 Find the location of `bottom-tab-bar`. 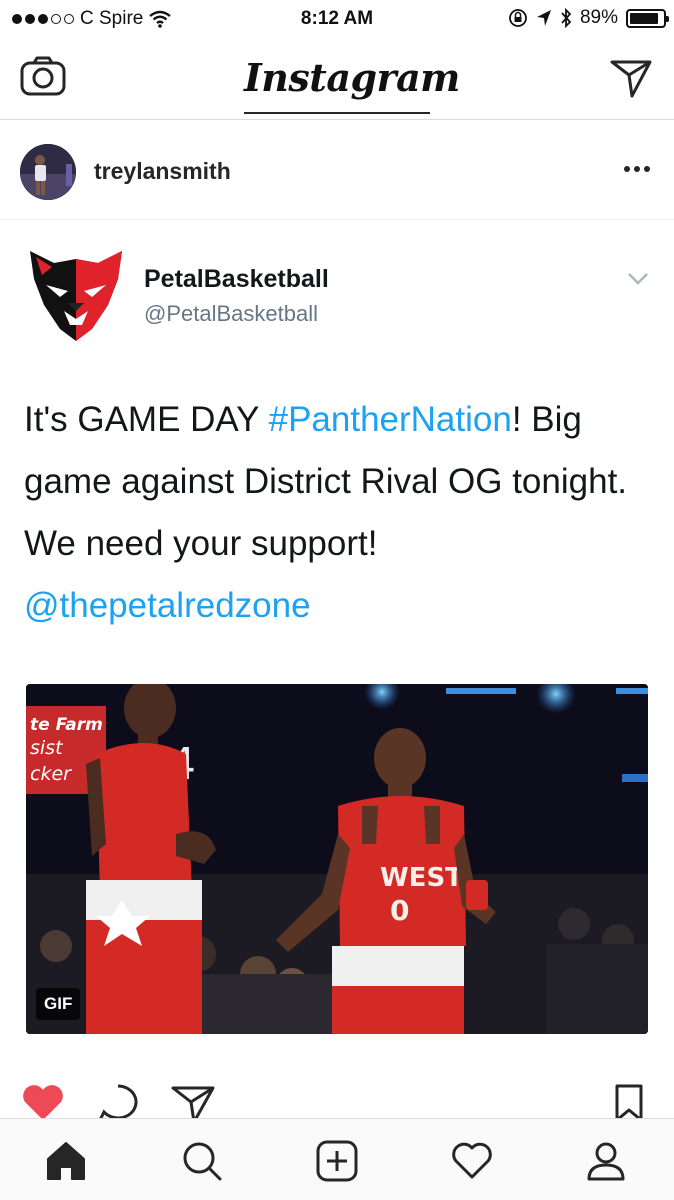

bottom-tab-bar is located at coordinates (337, 1159).